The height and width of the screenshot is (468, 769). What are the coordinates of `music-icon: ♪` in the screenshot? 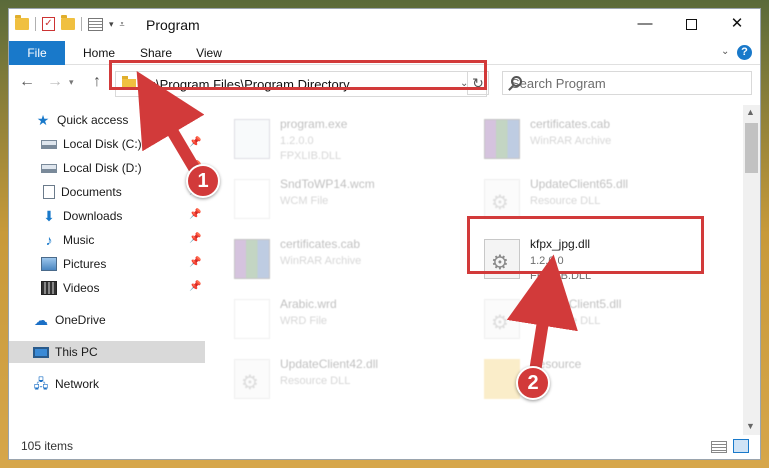 It's located at (49, 240).